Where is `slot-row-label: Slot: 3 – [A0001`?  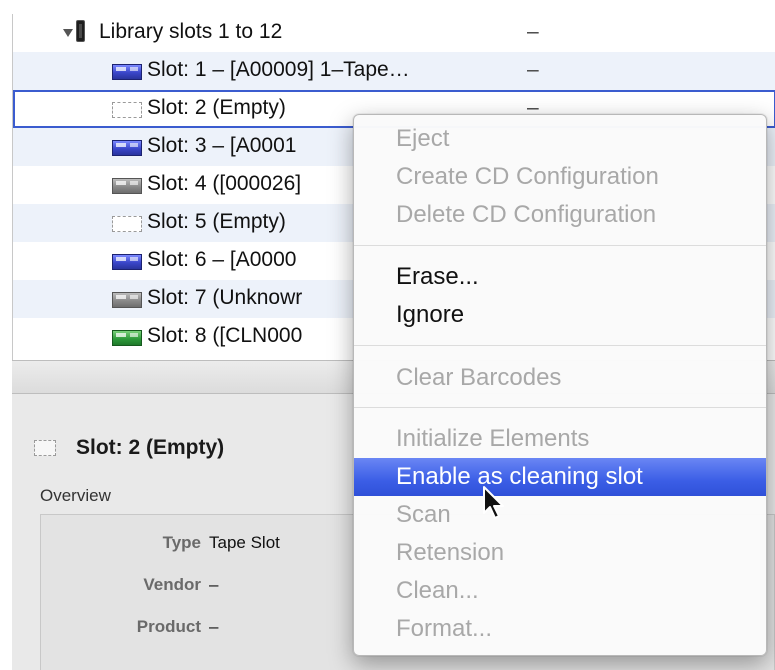 slot-row-label: Slot: 3 – [A0001 is located at coordinates (222, 145).